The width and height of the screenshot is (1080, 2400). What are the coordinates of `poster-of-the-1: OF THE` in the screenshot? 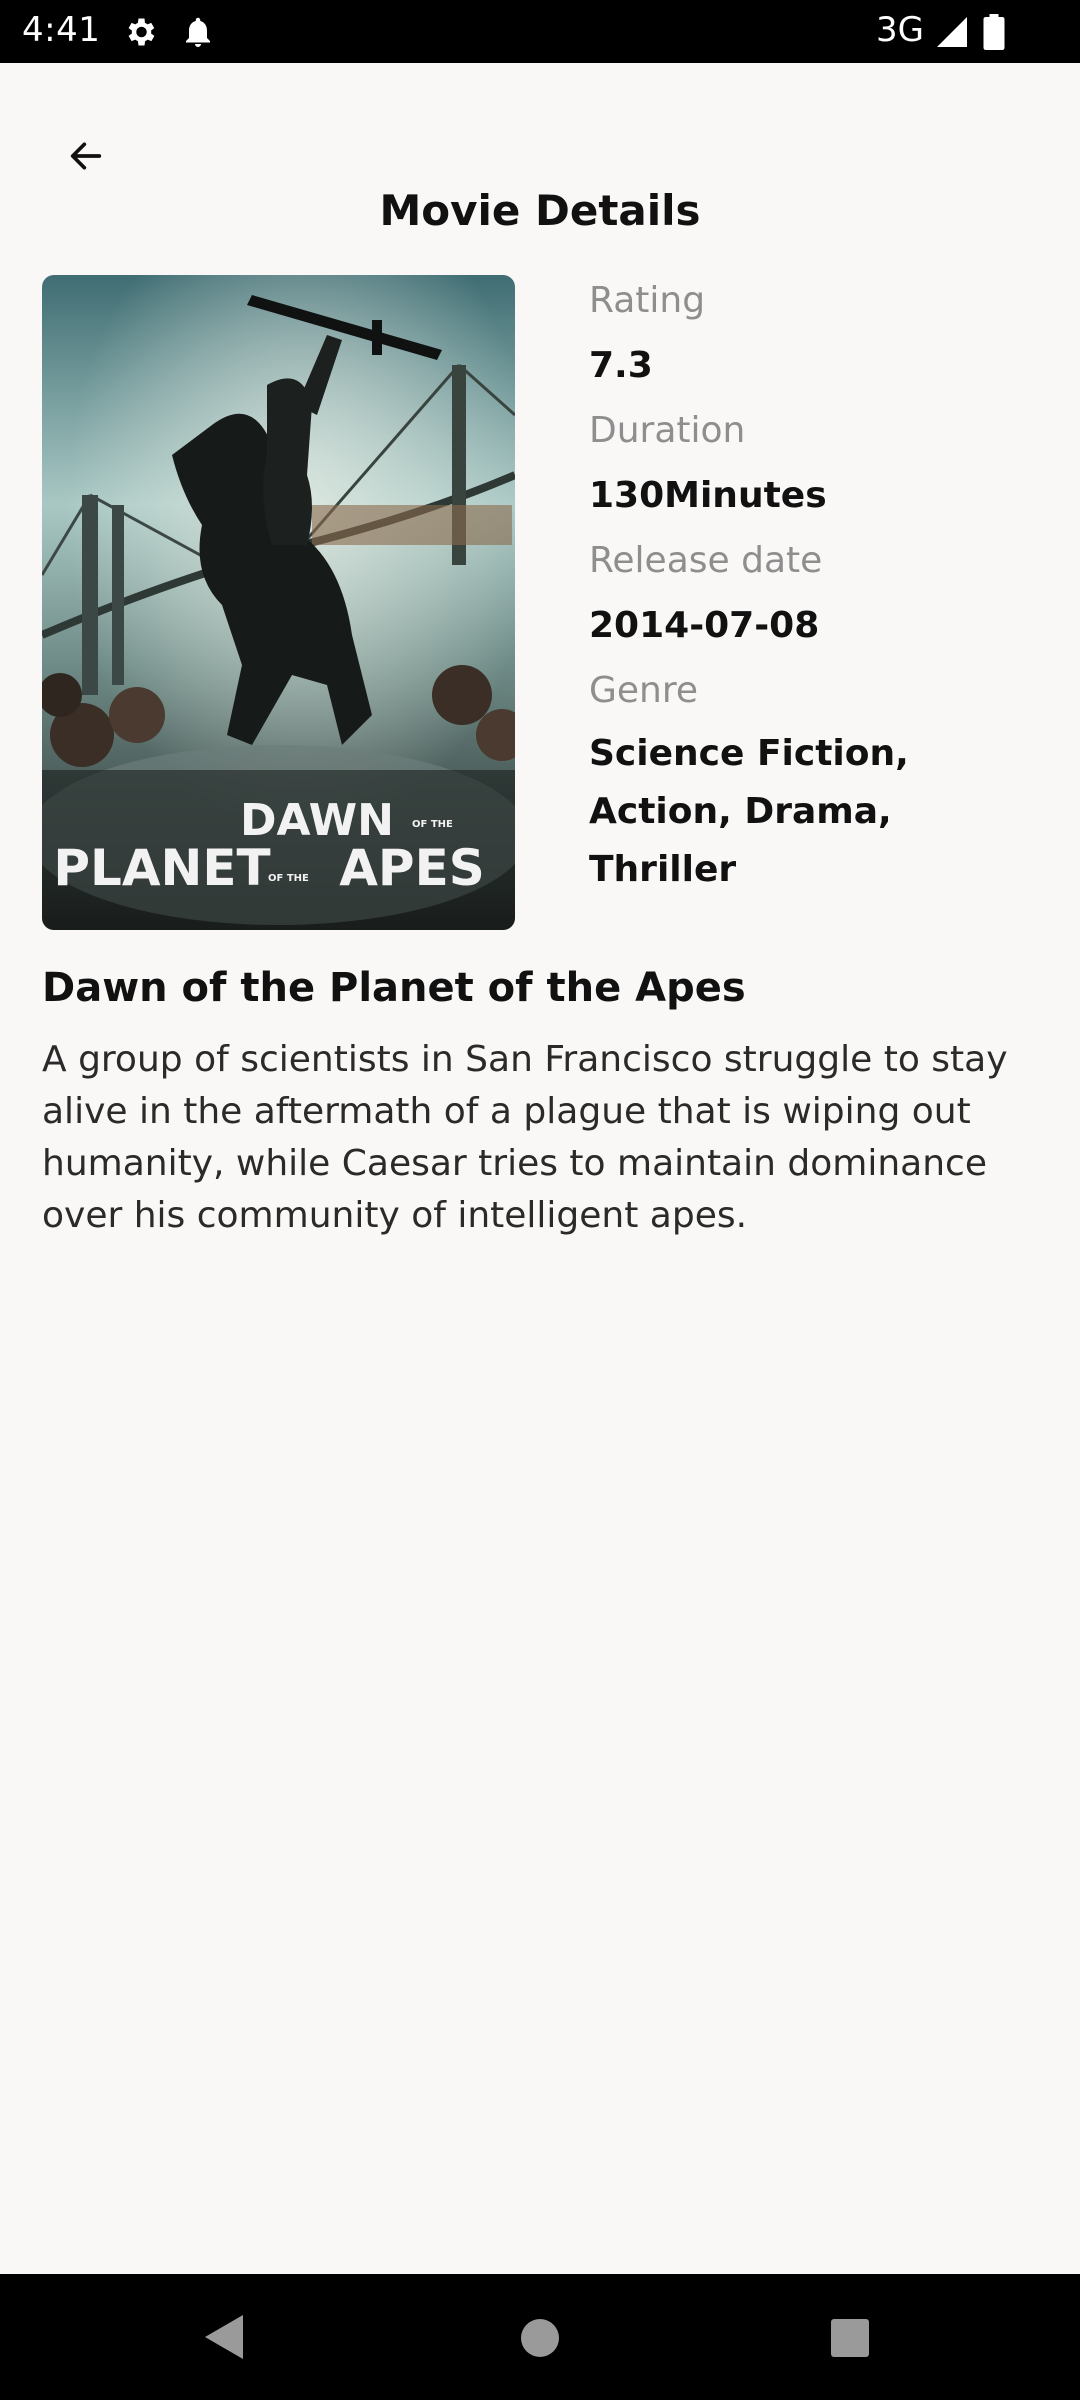 It's located at (432, 824).